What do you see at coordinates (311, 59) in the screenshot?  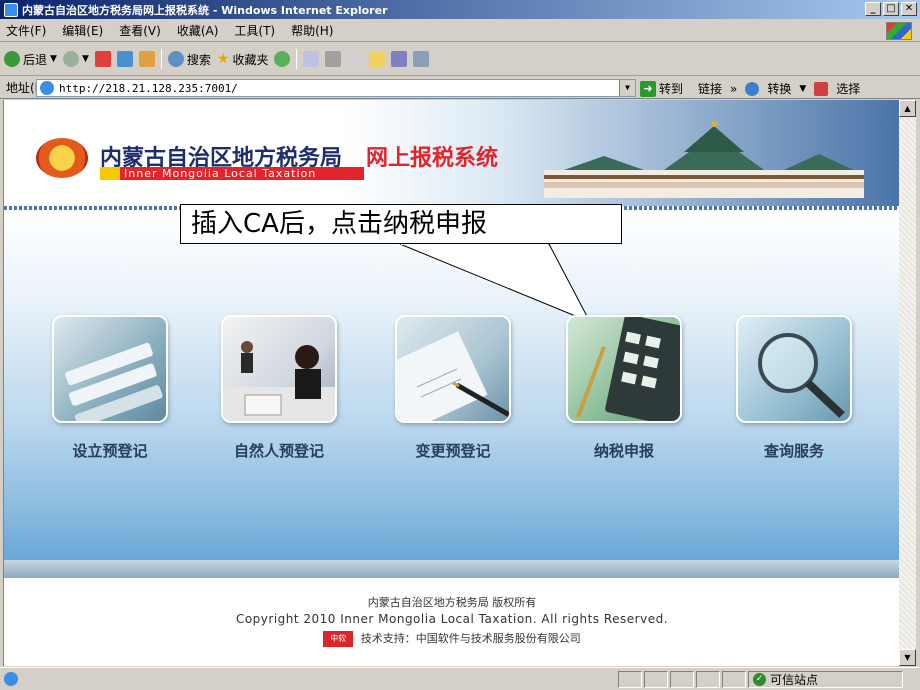 I see `mail-icon` at bounding box center [311, 59].